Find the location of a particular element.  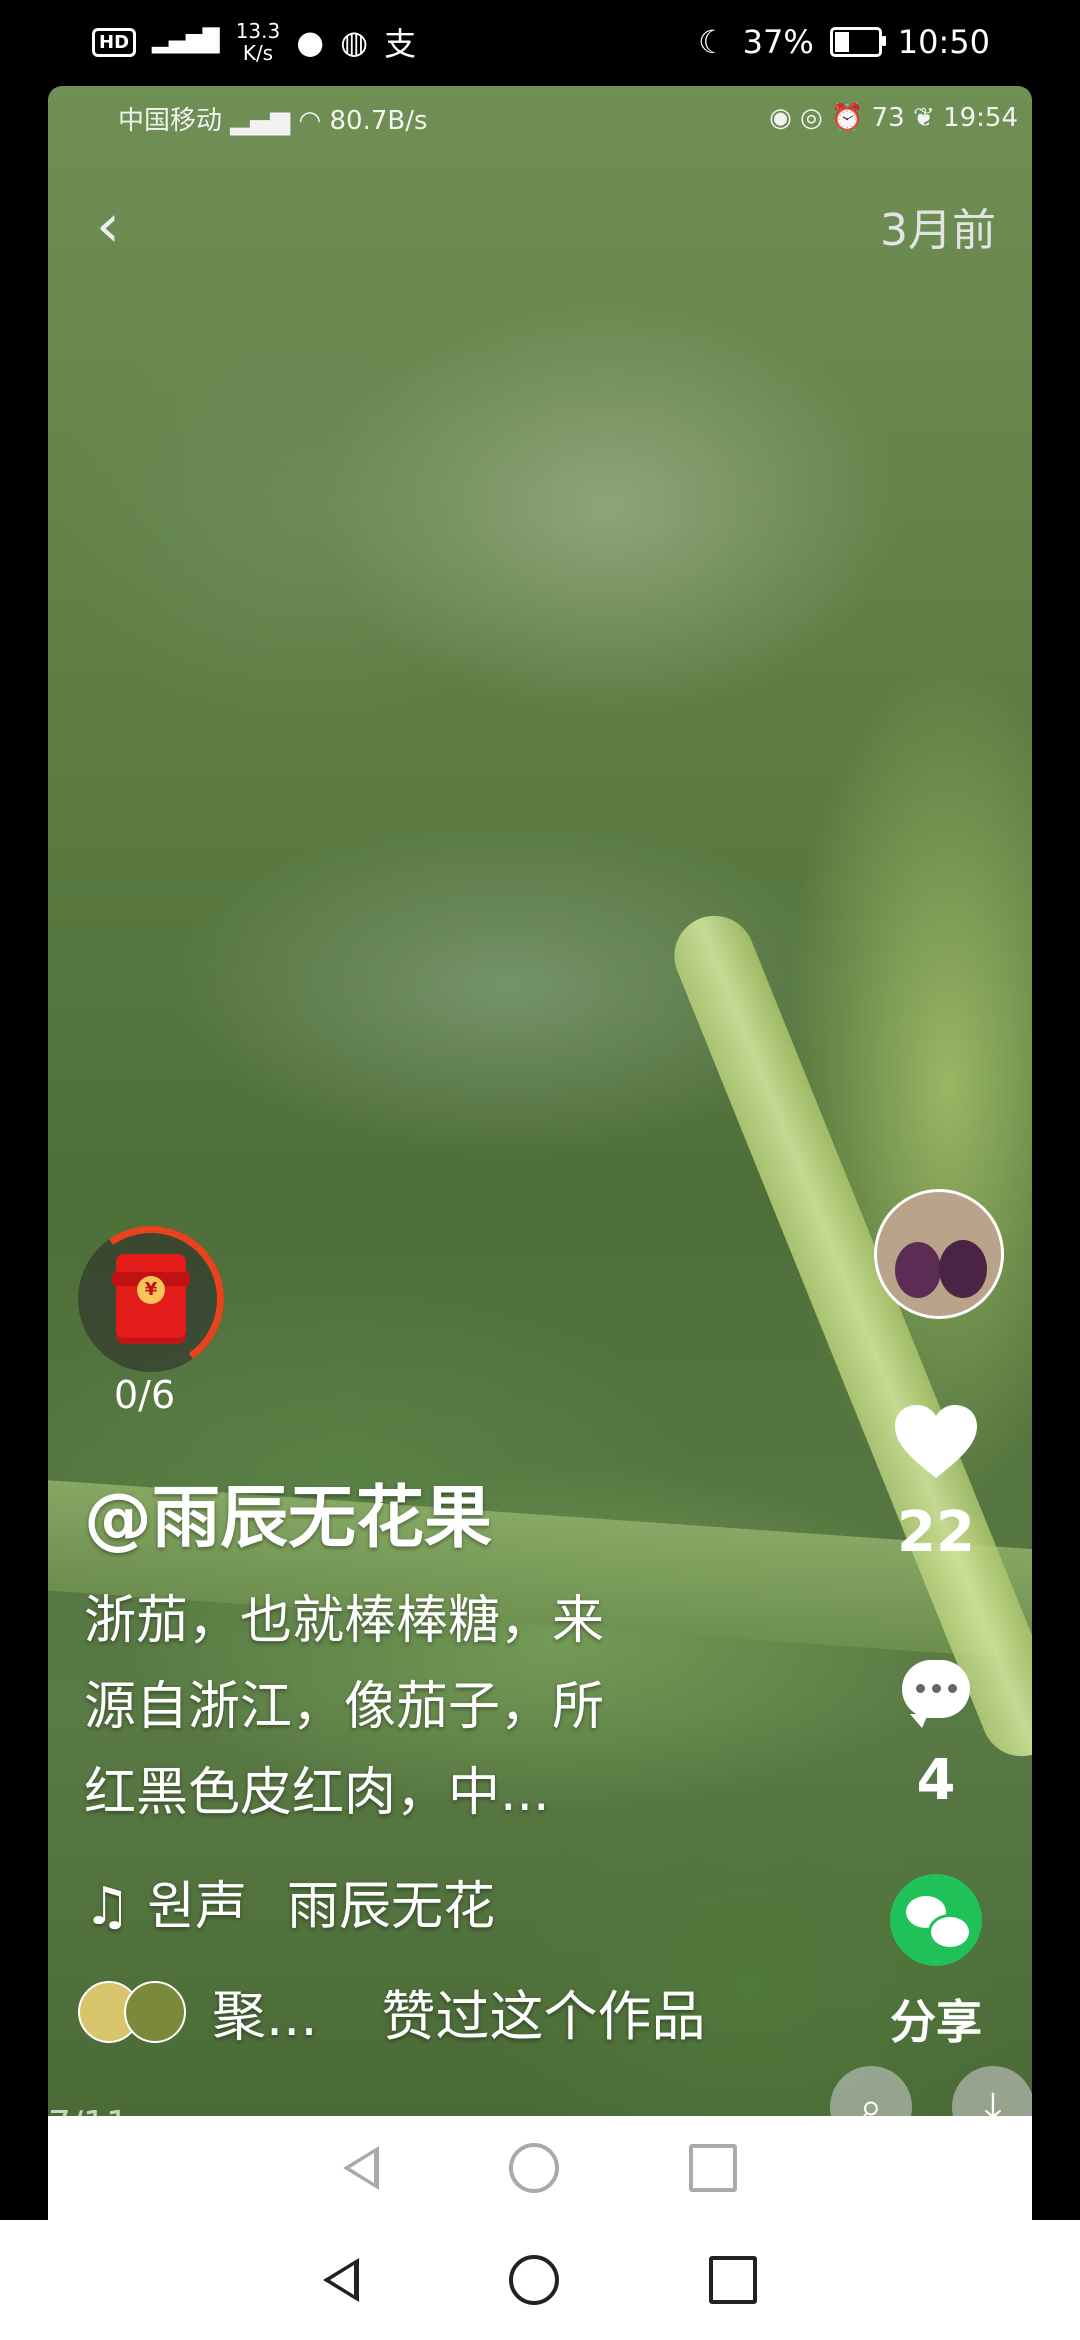

author-name: @雨辰无花果 is located at coordinates (288, 1511).